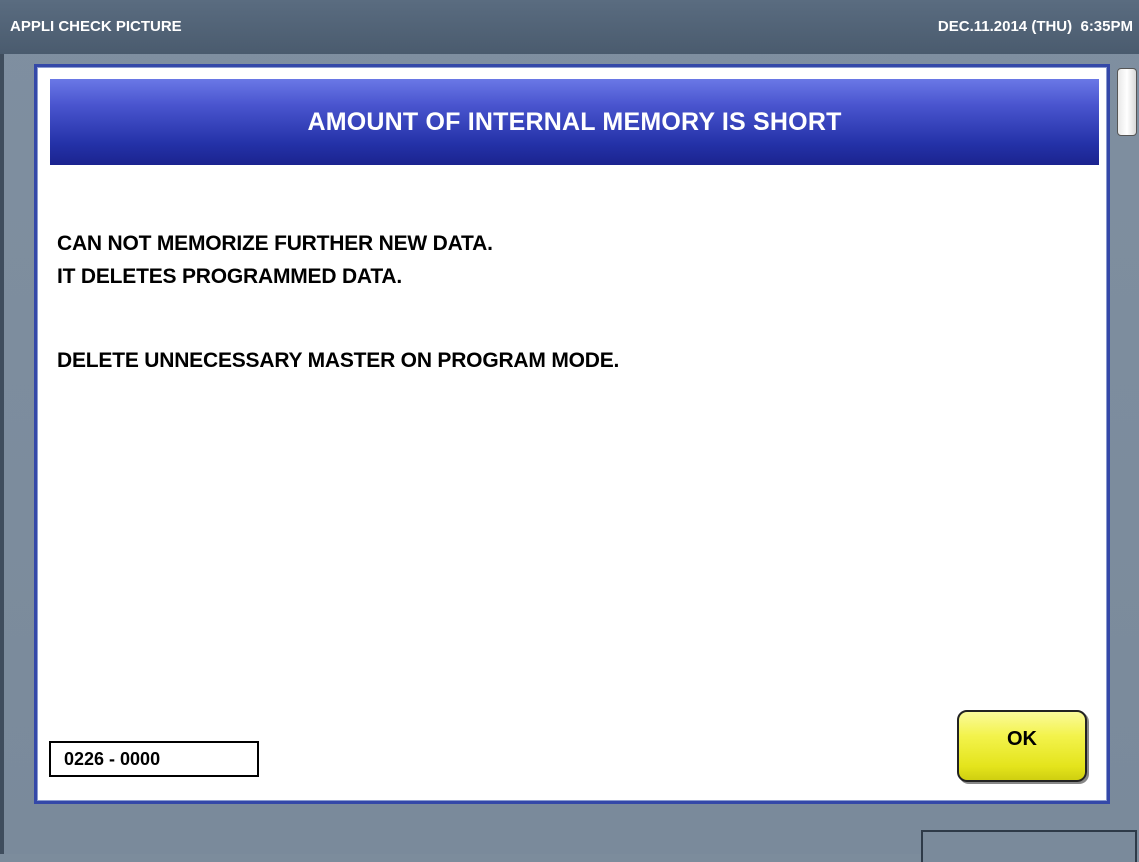 The image size is (1139, 862). Describe the element at coordinates (229, 276) in the screenshot. I see `message-line: IT DELETES PROGRAMMED DATA.` at that location.